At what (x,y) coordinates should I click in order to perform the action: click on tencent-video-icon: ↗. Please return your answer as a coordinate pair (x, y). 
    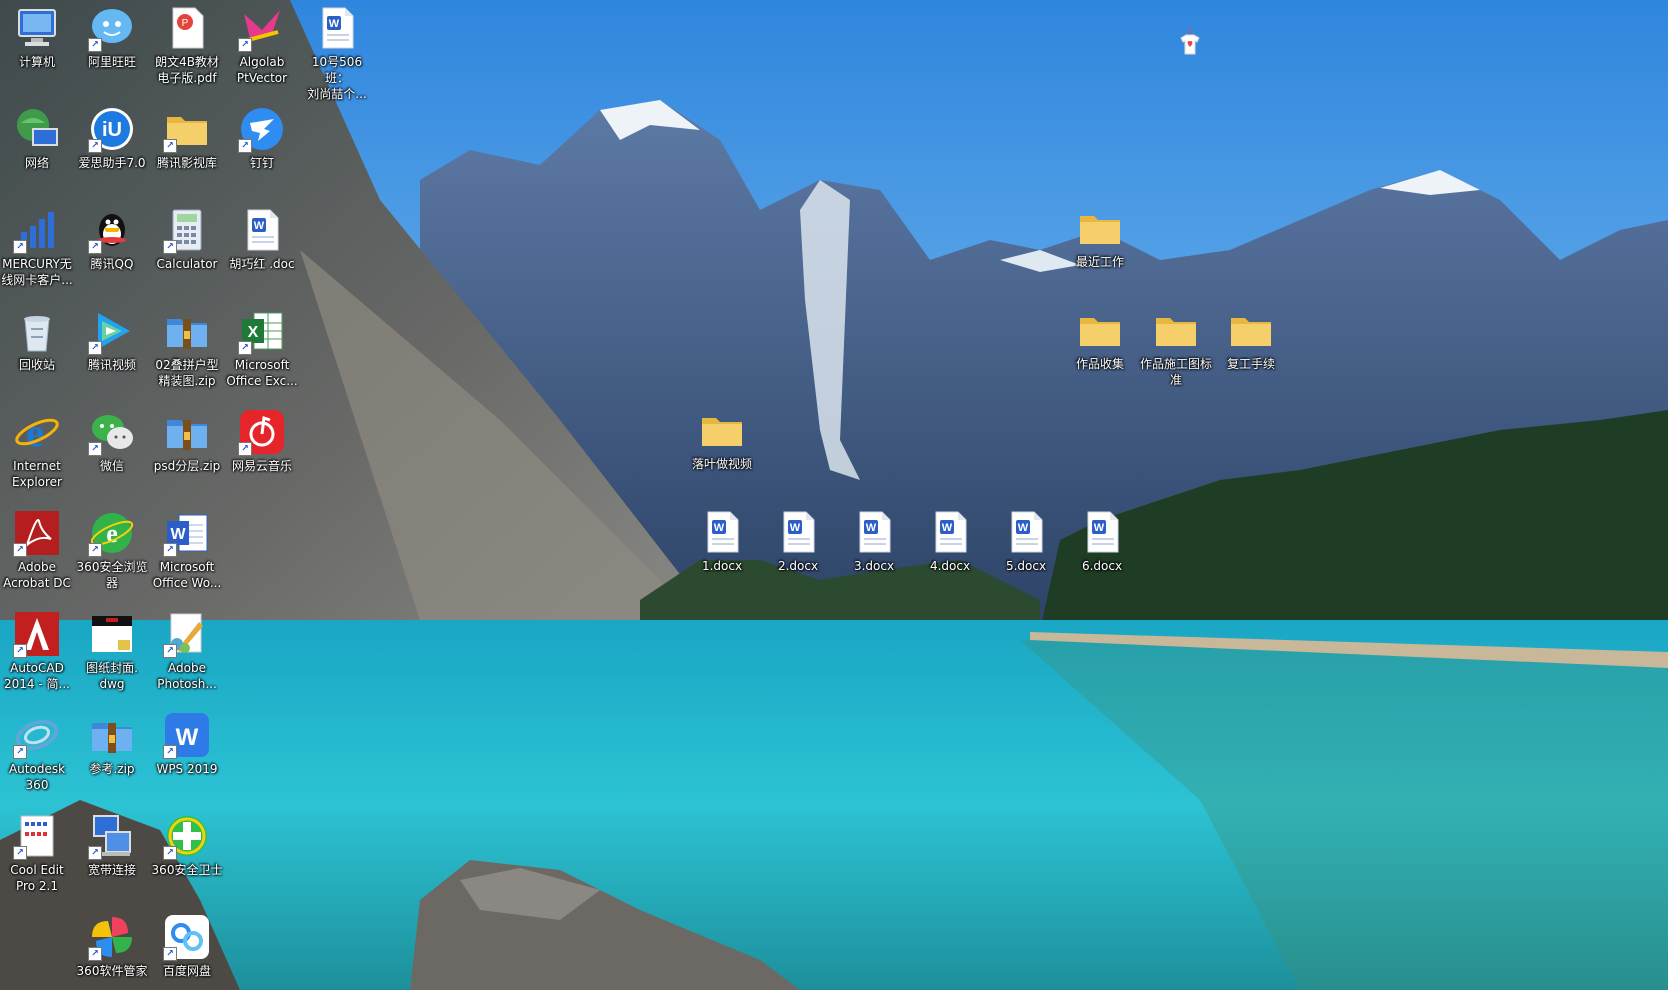
    Looking at the image, I should click on (112, 331).